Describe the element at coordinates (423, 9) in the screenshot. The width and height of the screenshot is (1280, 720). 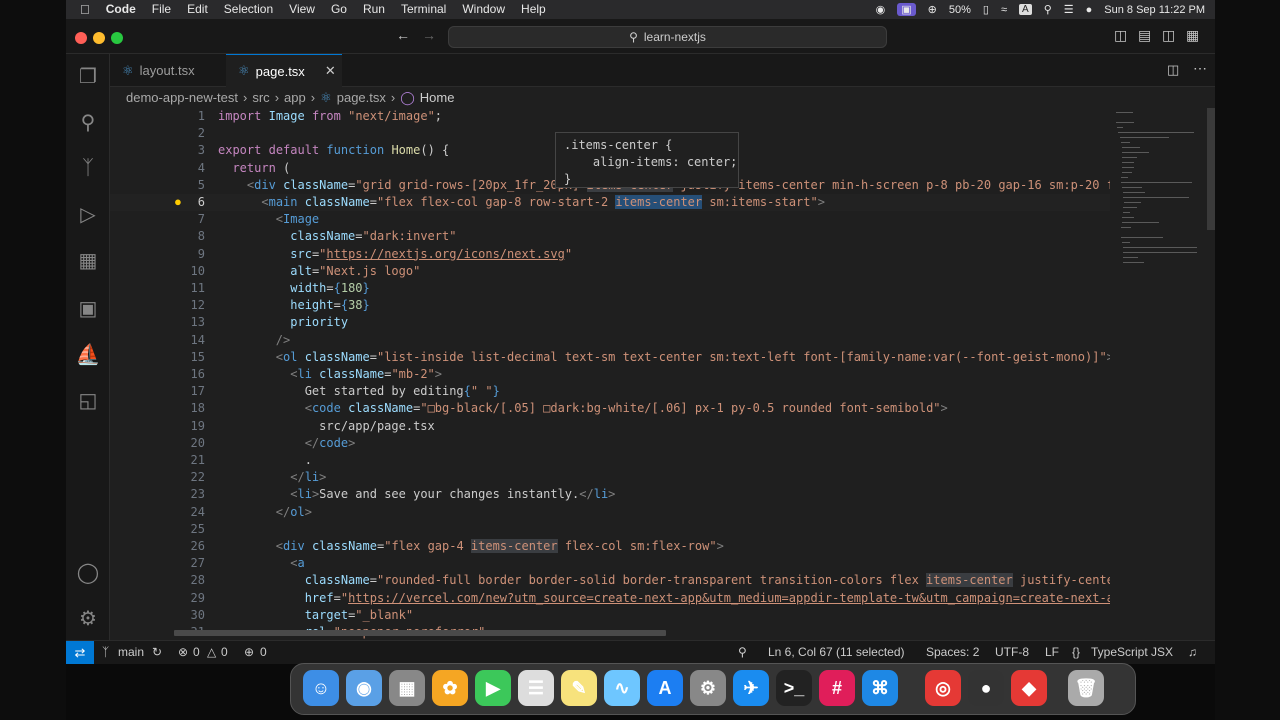
I see `menu-terminal: Terminal` at that location.